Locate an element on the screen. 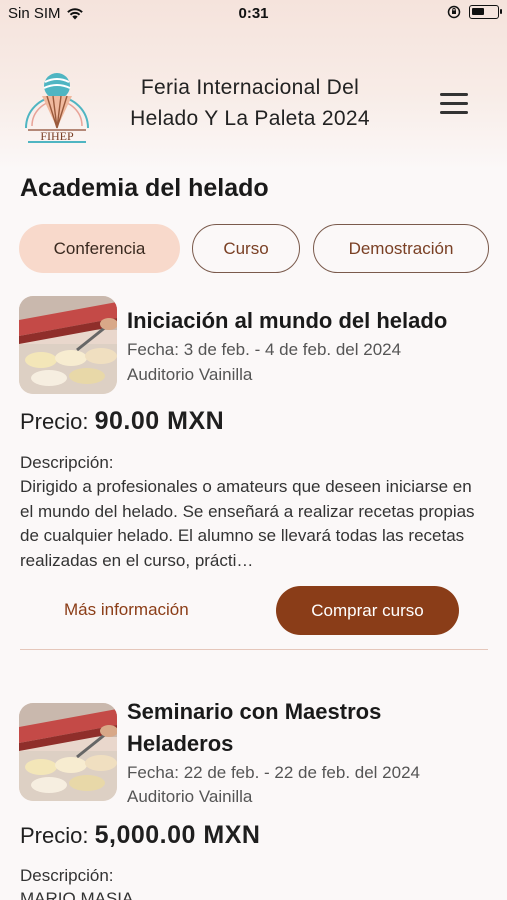  course-title-line1: Seminario con Maestros is located at coordinates (254, 711).